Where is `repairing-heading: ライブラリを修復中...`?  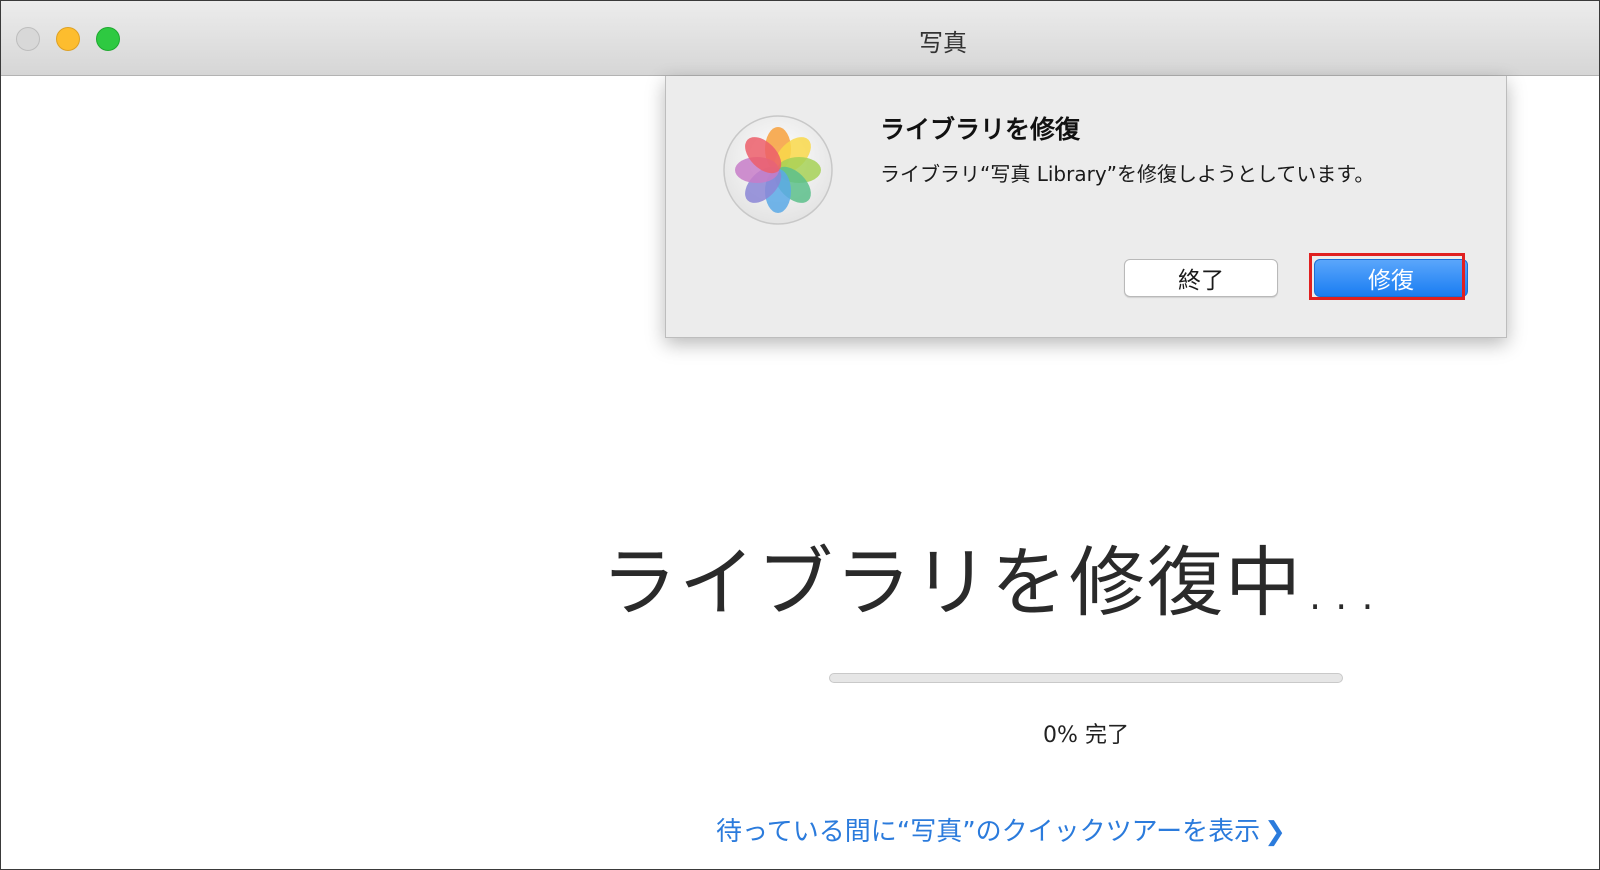 repairing-heading: ライブラリを修復中... is located at coordinates (991, 582).